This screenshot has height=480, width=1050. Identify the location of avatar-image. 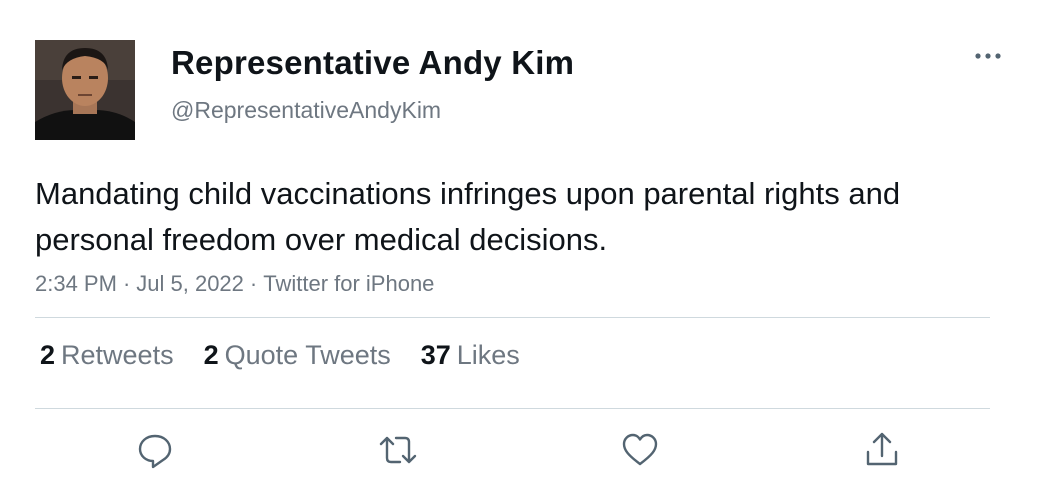
(85, 90).